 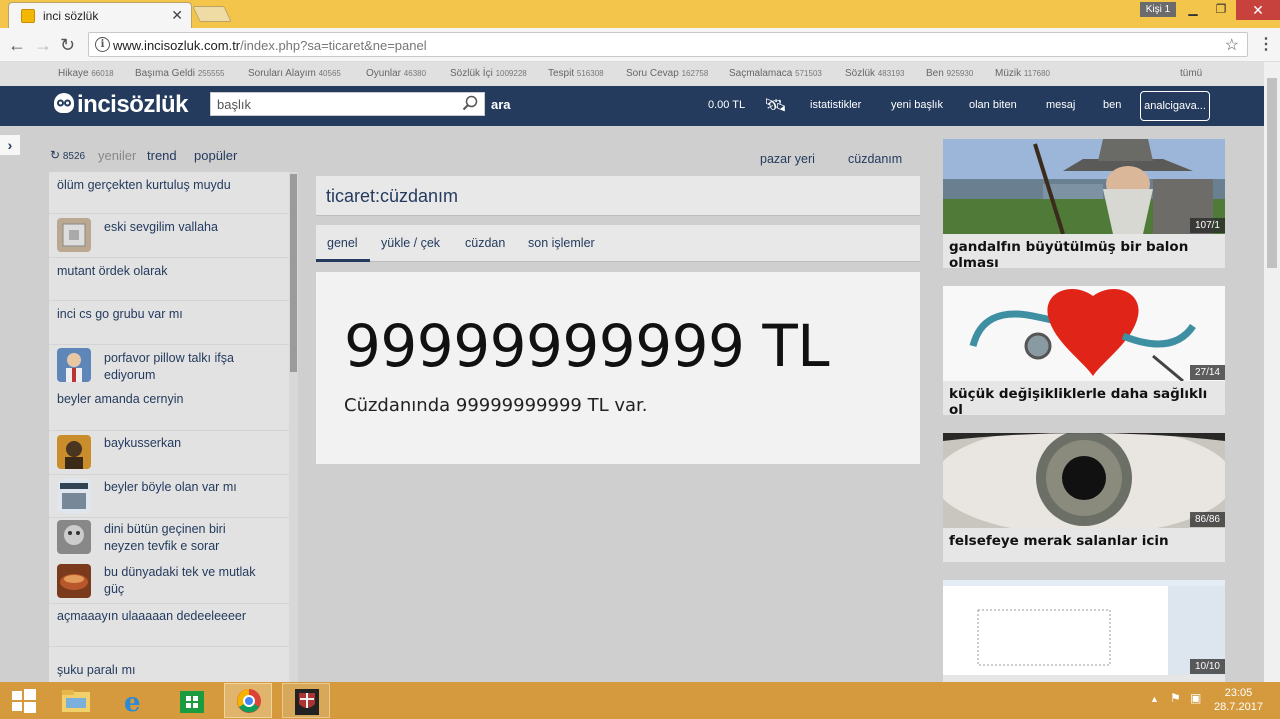 What do you see at coordinates (24, 700) in the screenshot?
I see `start-icon` at bounding box center [24, 700].